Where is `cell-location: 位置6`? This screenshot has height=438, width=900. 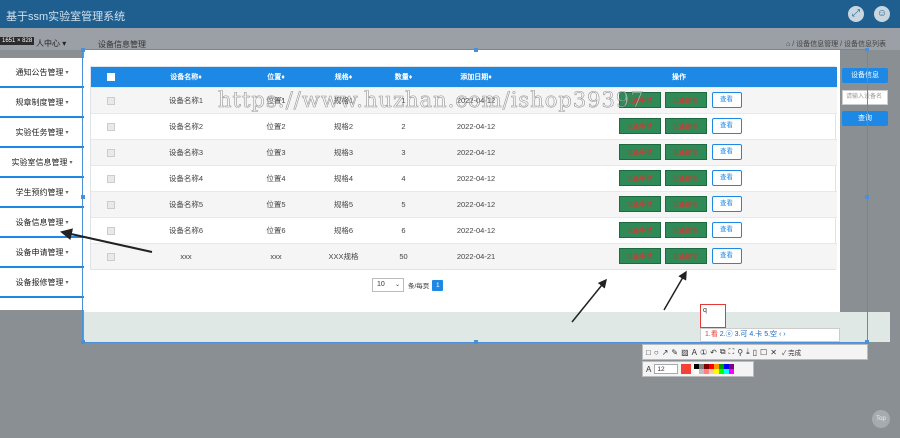 cell-location: 位置6 is located at coordinates (276, 229).